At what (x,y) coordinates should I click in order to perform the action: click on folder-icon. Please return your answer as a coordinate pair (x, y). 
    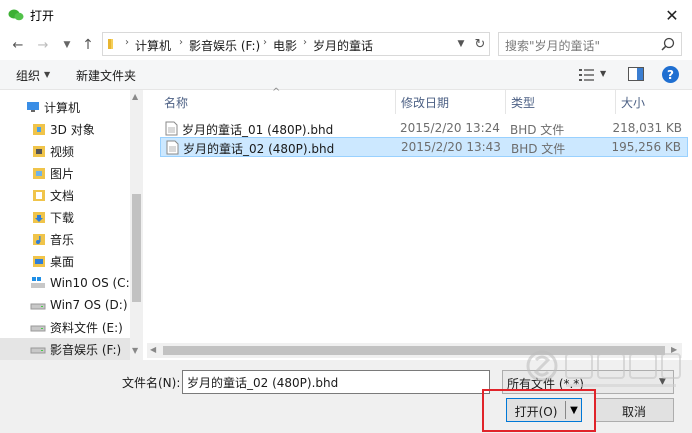
    Looking at the image, I should click on (110, 44).